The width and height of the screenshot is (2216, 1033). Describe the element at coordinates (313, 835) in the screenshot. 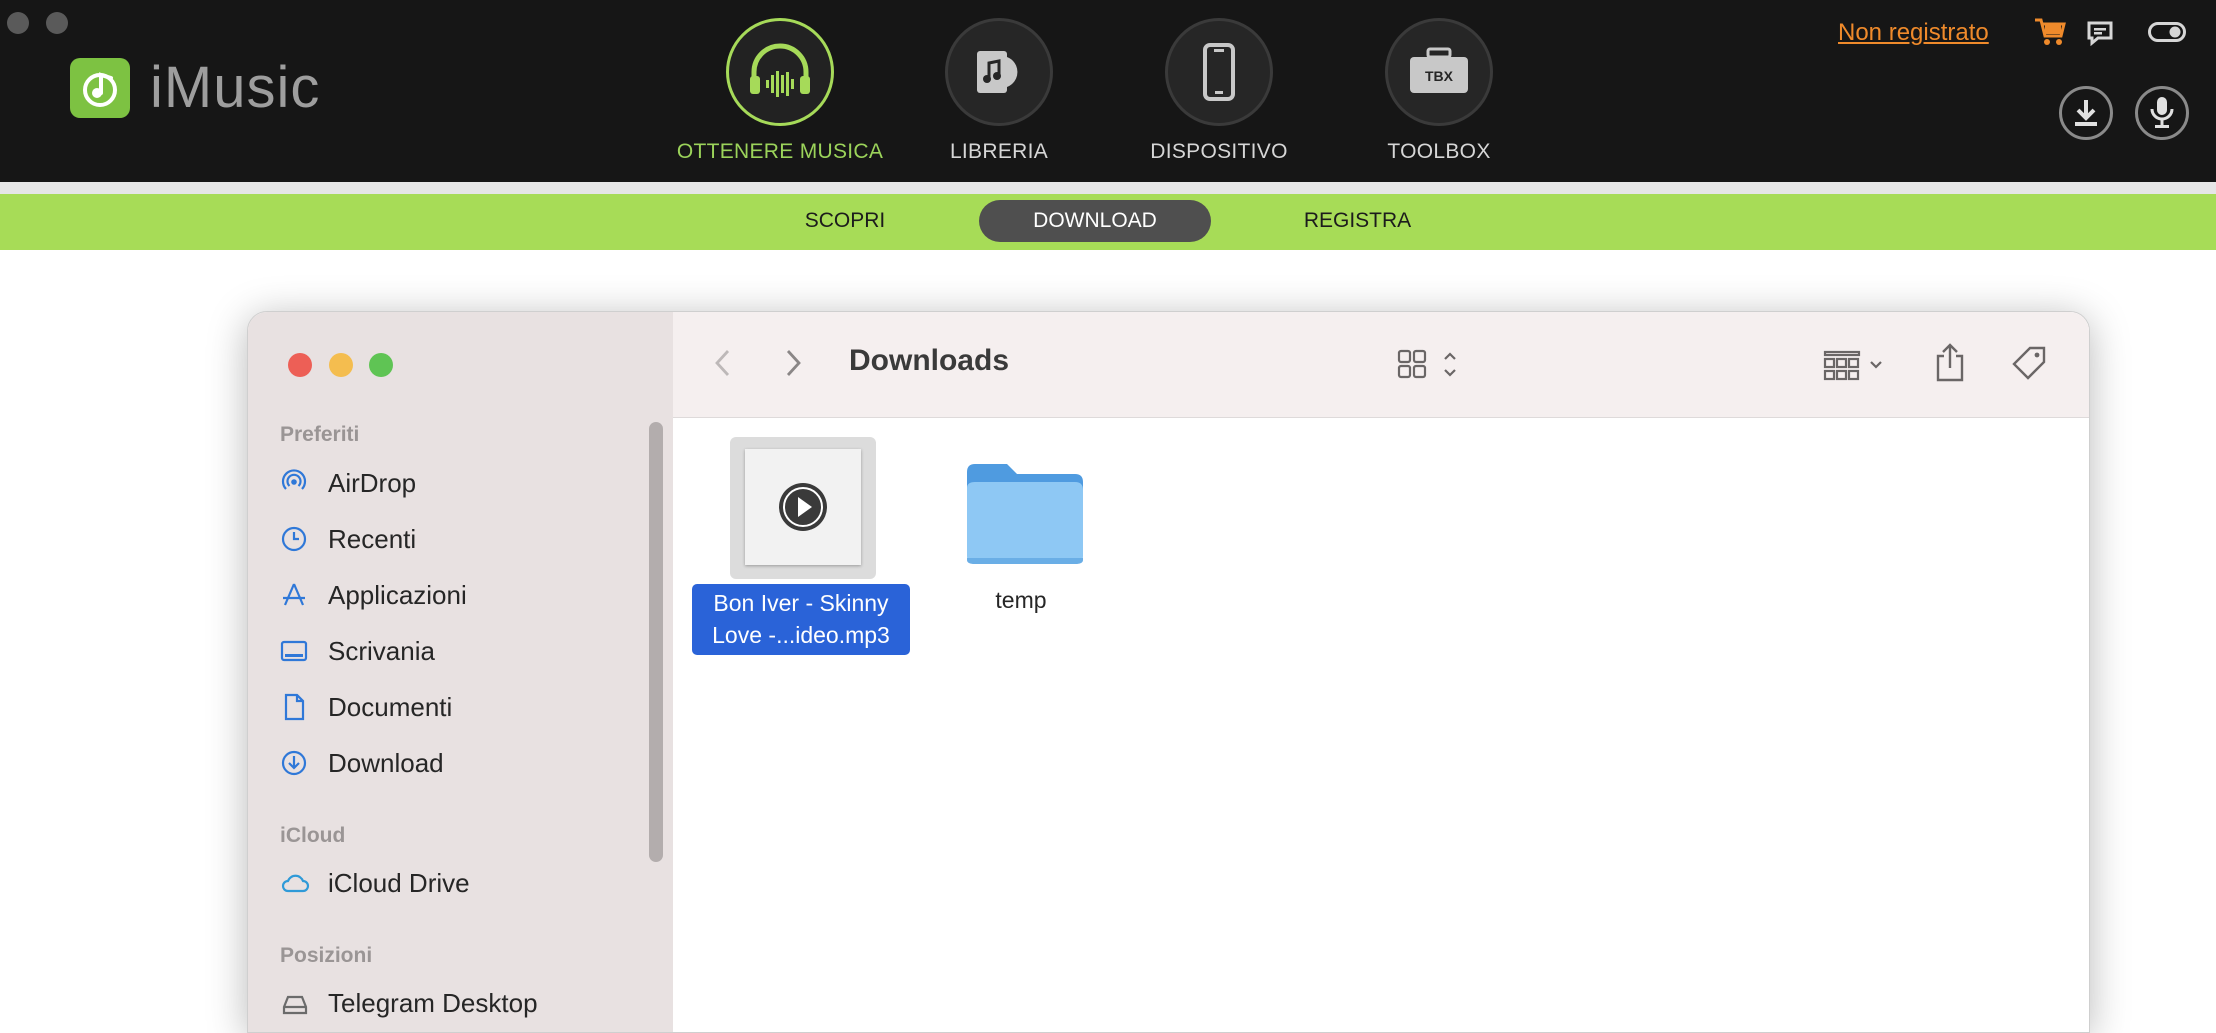

I see `sidebar-section-title: iCloud` at that location.